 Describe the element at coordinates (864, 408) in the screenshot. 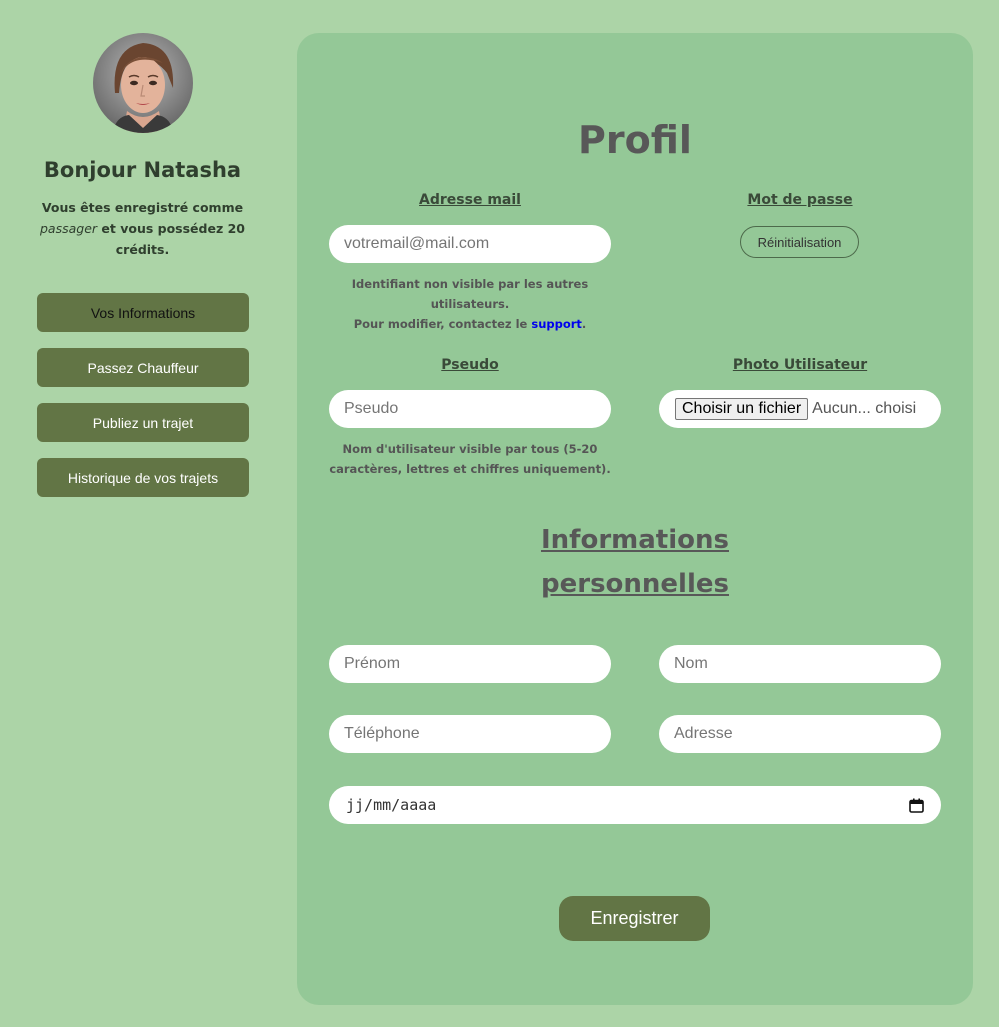

I see `file-status: Aucun... choisi` at that location.